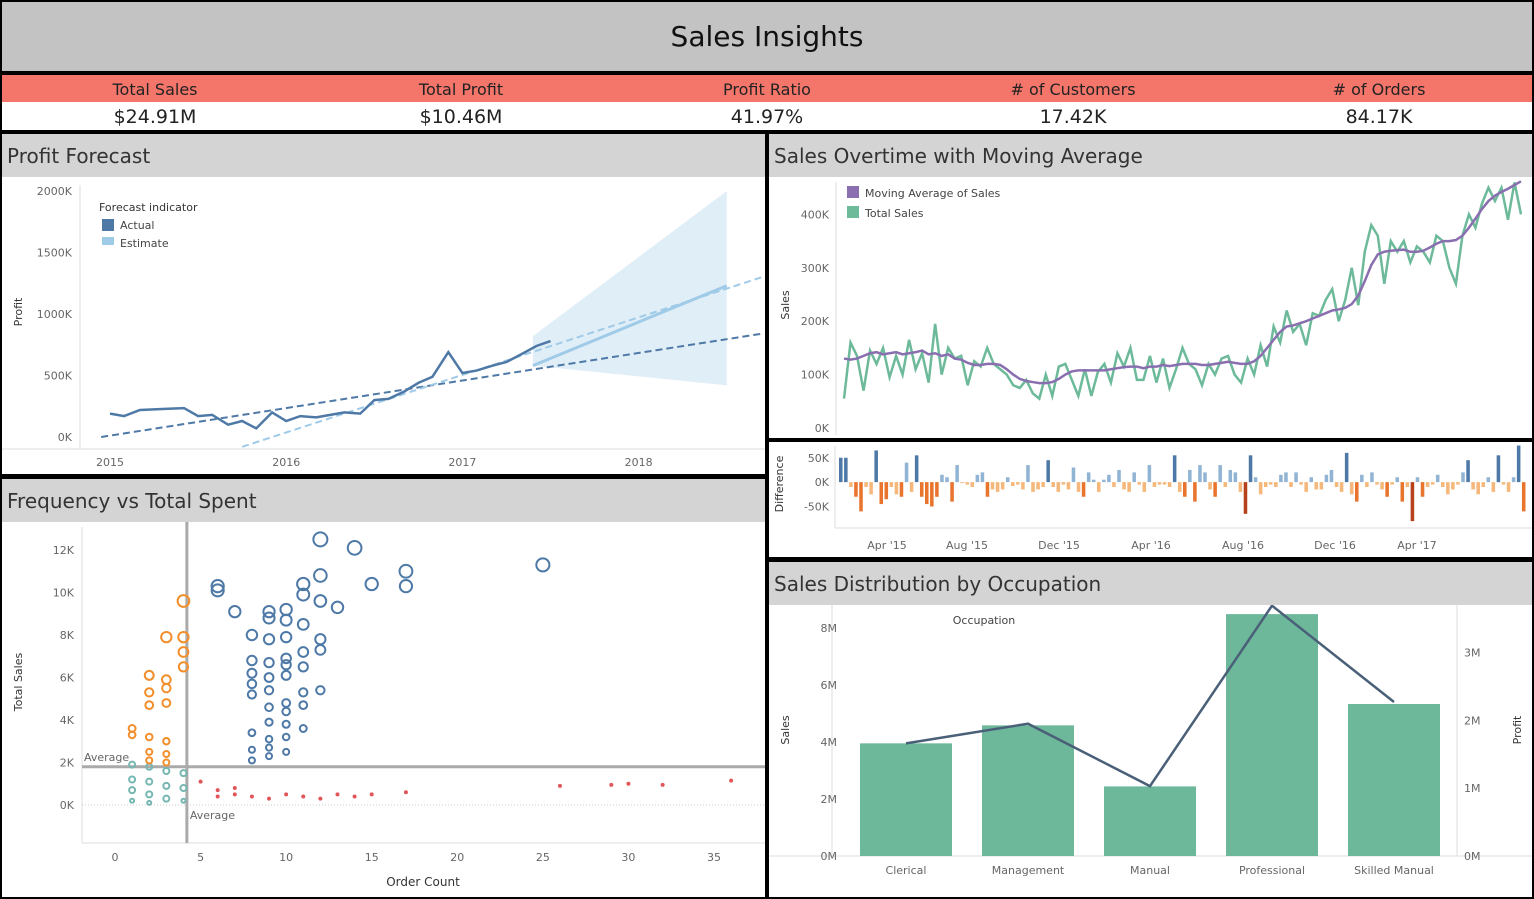 This screenshot has width=1534, height=899. Describe the element at coordinates (110, 462) in the screenshot. I see `x-tick-label: 2015` at that location.